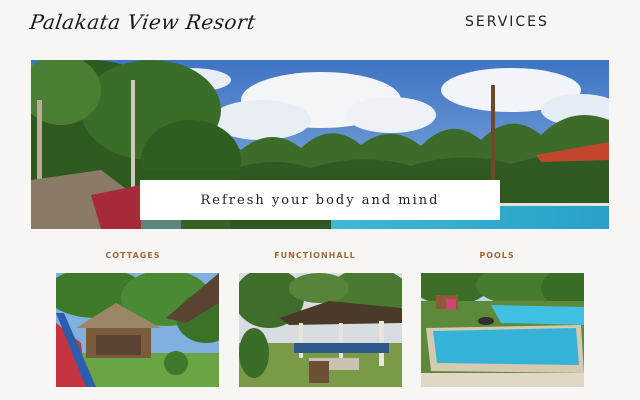 This screenshot has height=400, width=640. What do you see at coordinates (142, 22) in the screenshot?
I see `site-logo: Palakata View Resort` at bounding box center [142, 22].